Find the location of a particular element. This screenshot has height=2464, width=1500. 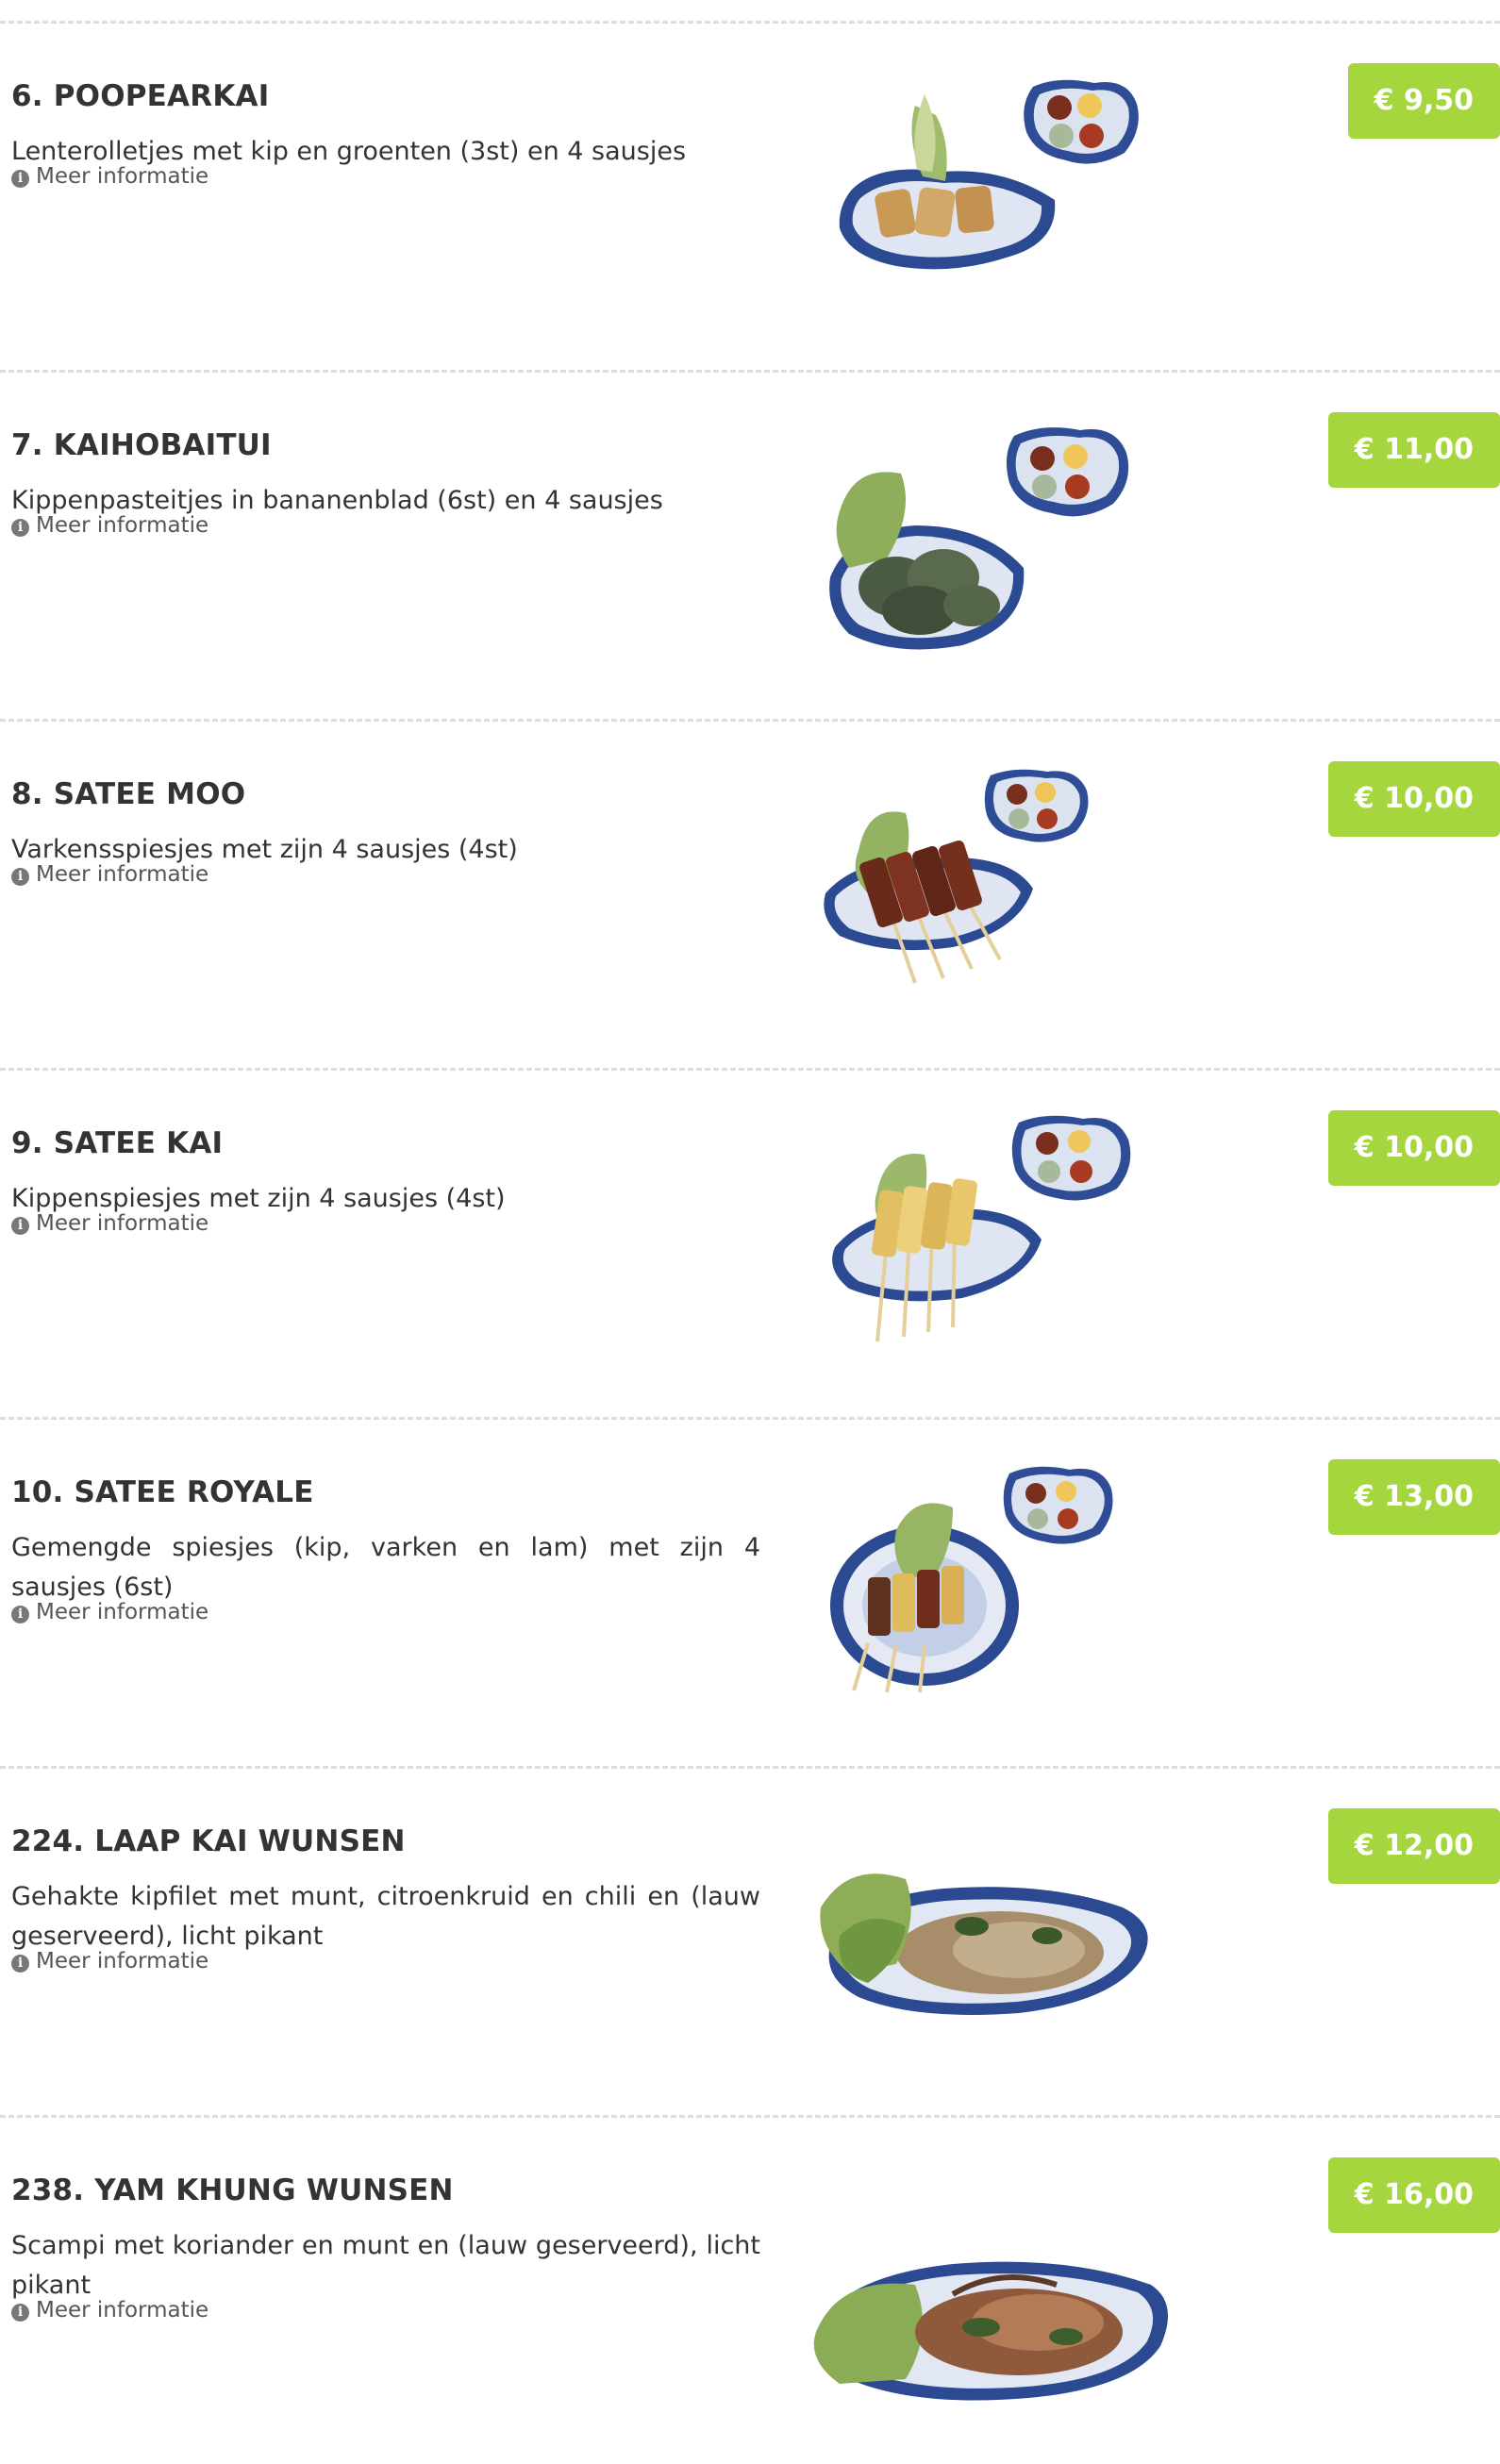

price-button: € 9,50 is located at coordinates (1423, 101).